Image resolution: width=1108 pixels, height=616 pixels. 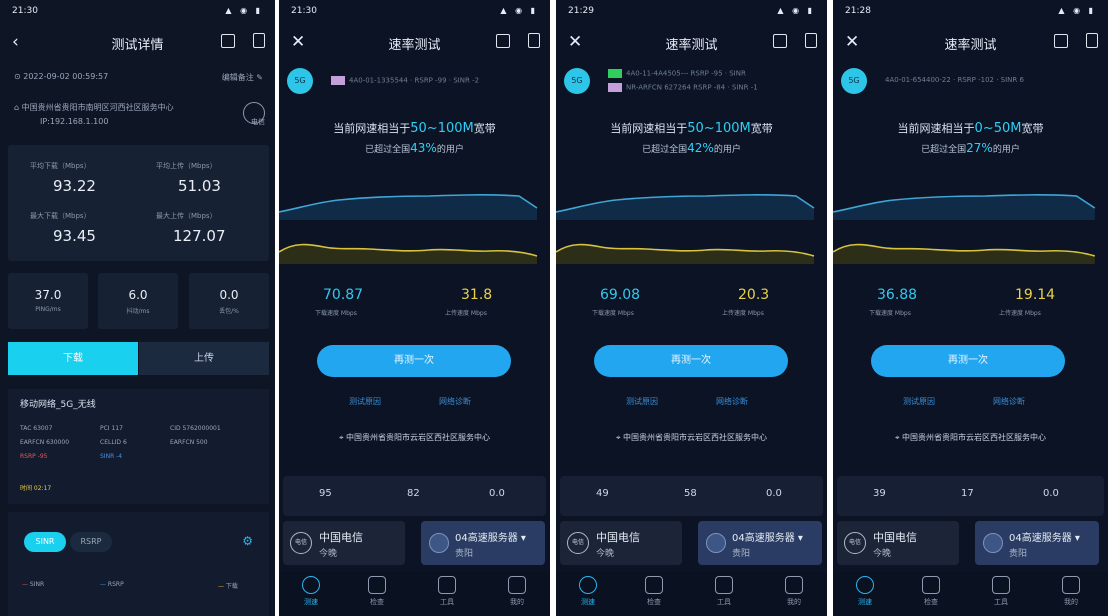 What do you see at coordinates (414, 128) in the screenshot?
I see `speed-equivalent: 当前网速相当于50~100M宽带` at bounding box center [414, 128].